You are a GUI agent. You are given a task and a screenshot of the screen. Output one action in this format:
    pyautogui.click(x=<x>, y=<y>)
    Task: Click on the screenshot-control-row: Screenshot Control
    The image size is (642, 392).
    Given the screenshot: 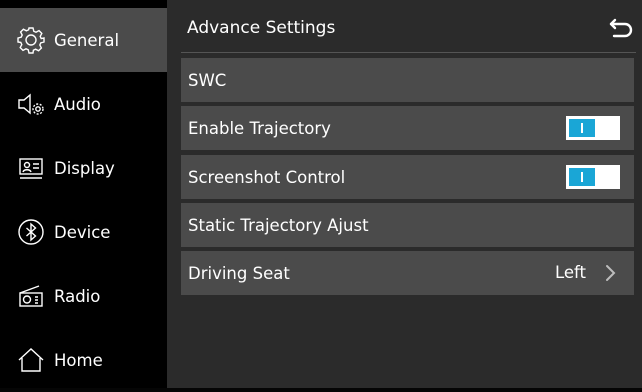 What is the action you would take?
    pyautogui.click(x=407, y=177)
    